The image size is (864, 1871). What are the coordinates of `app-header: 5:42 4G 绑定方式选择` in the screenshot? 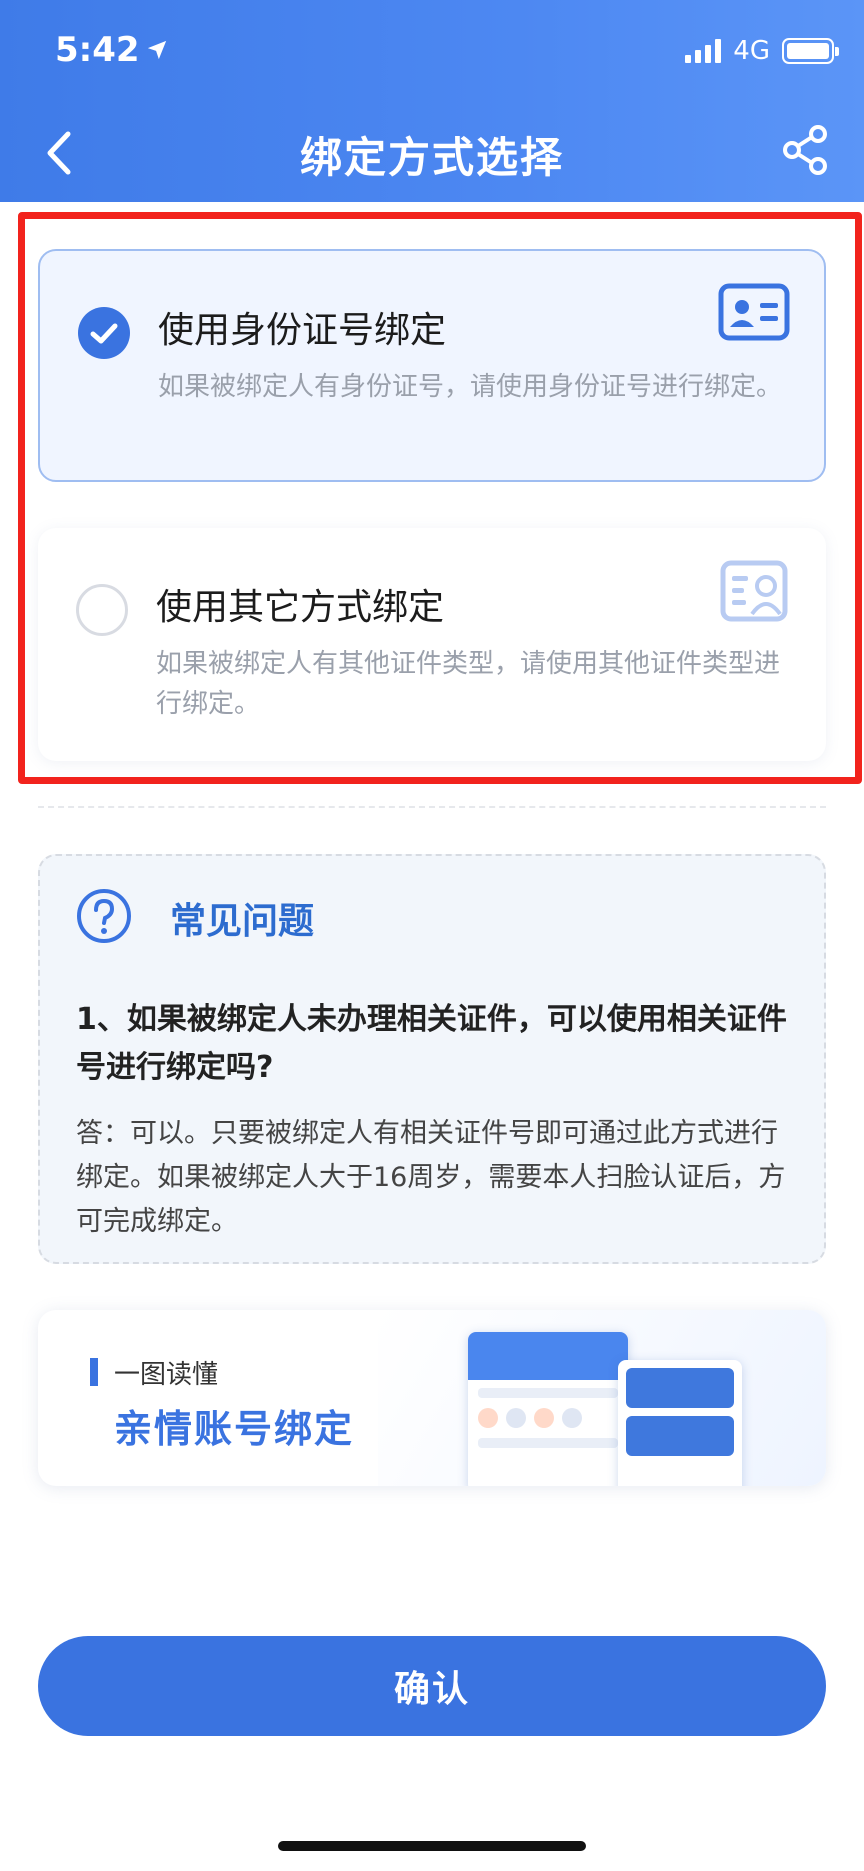 It's located at (432, 101).